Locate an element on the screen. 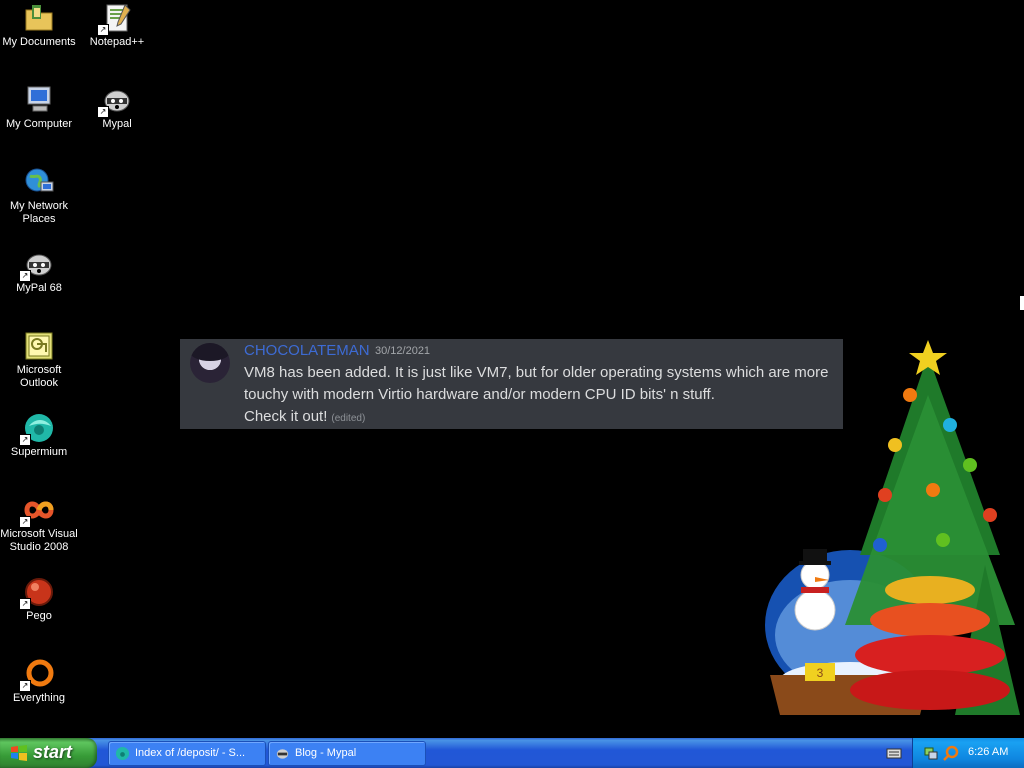 The image size is (1024, 768). network-tray-icon is located at coordinates (931, 753).